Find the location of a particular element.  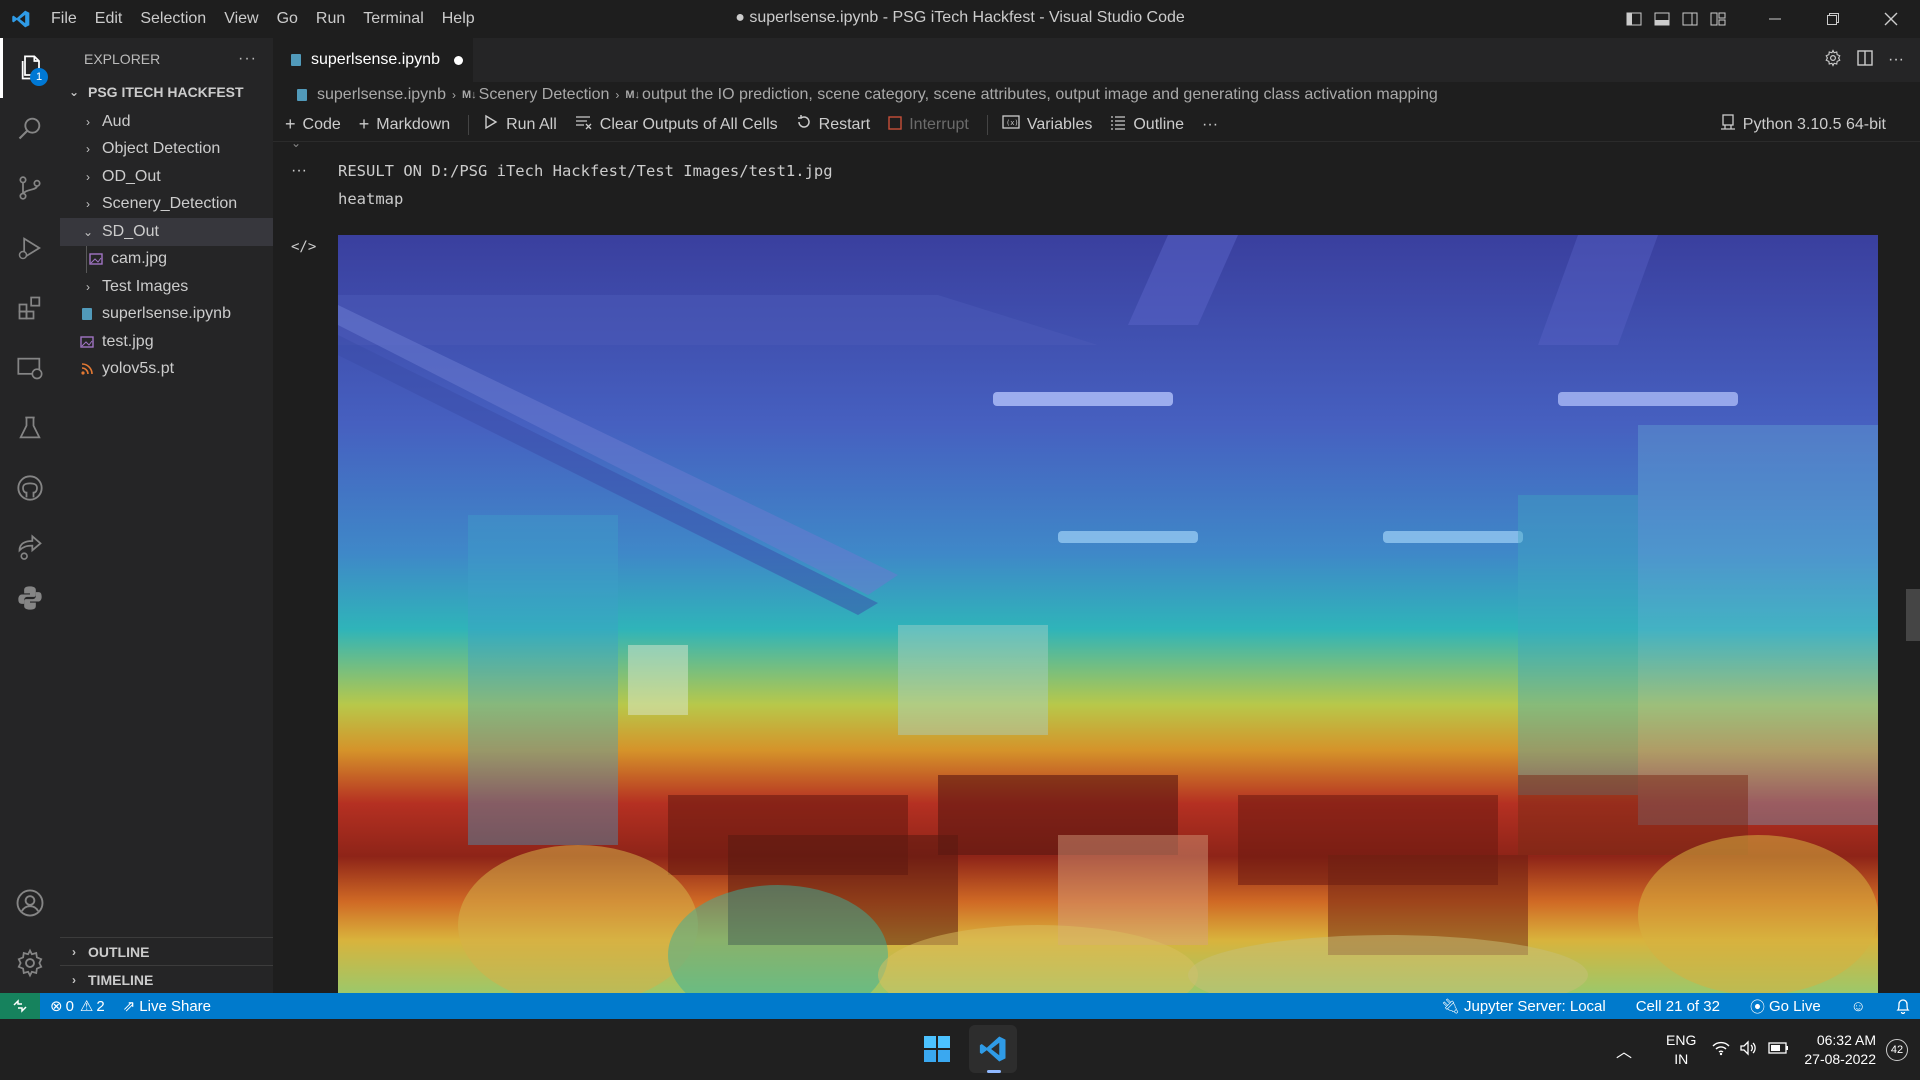

wifi-icon is located at coordinates (1721, 1049).